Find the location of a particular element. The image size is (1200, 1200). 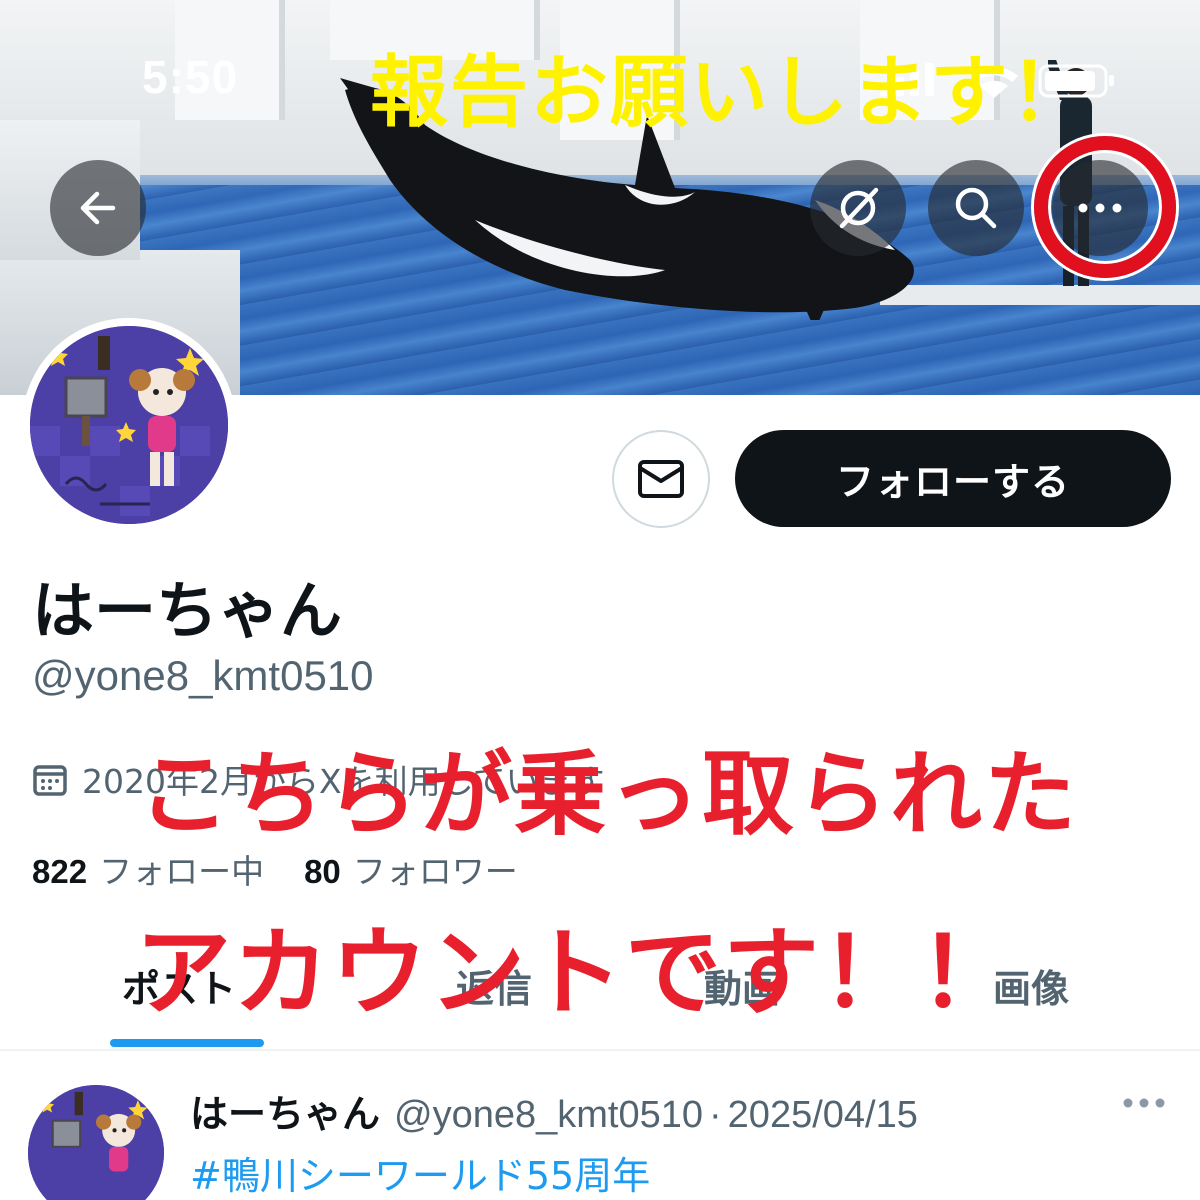

follow-button: フォローする is located at coordinates (953, 478).